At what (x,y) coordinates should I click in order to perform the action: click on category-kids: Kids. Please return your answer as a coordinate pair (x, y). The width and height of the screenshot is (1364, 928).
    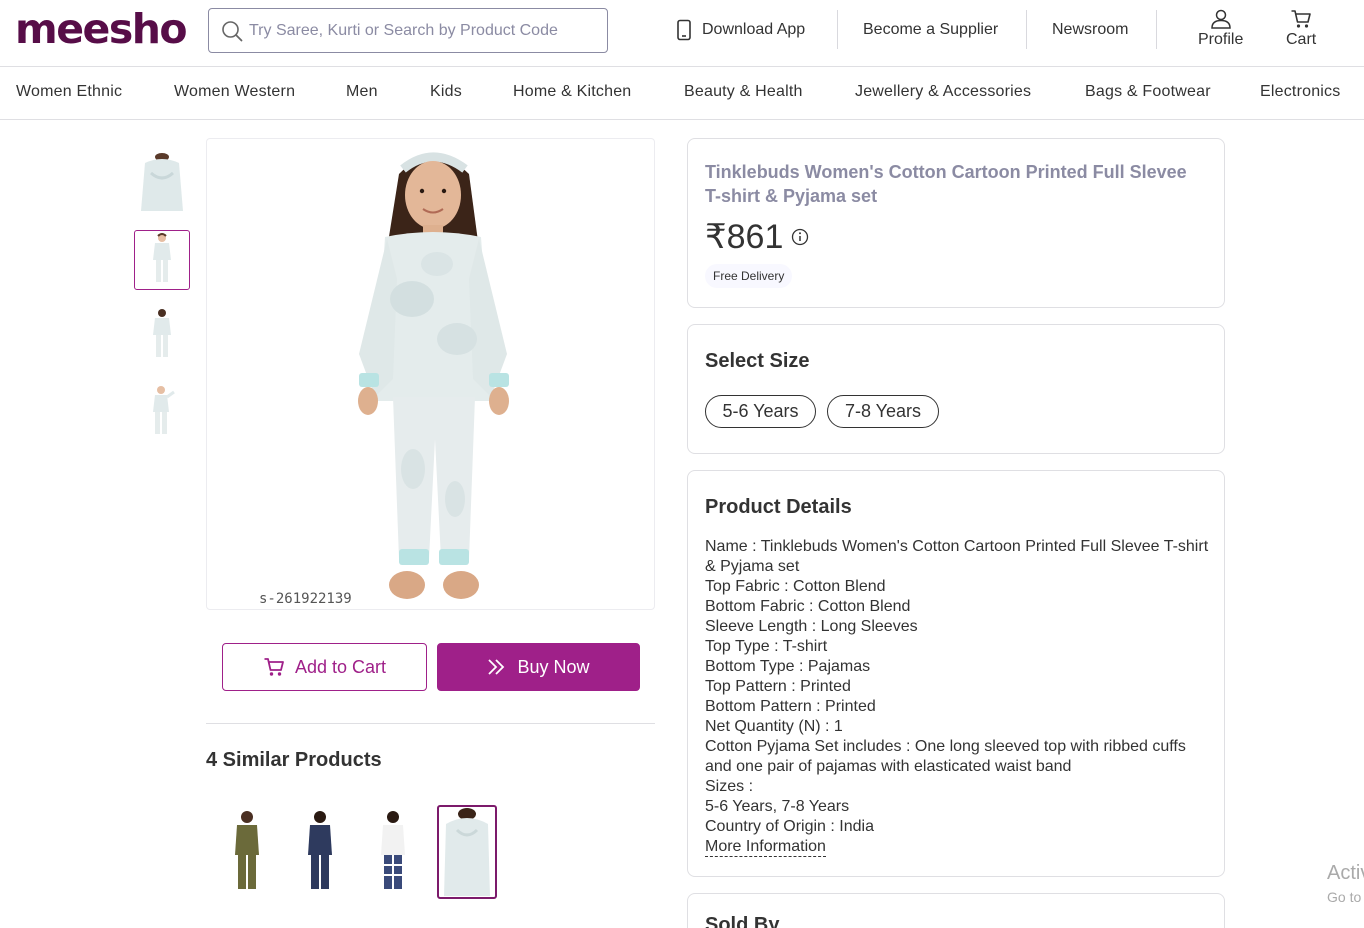
    Looking at the image, I should click on (446, 92).